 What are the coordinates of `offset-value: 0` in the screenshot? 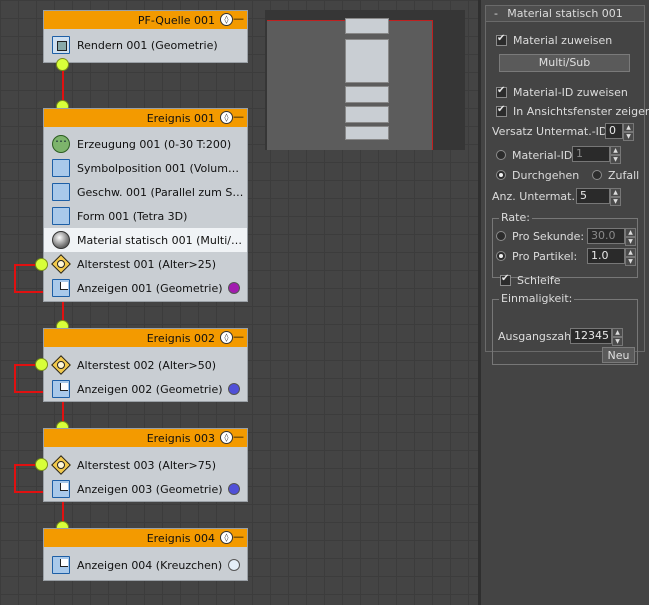 It's located at (614, 131).